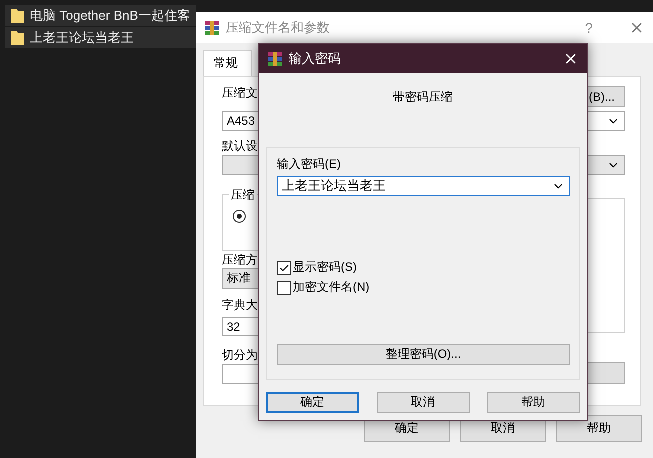 The image size is (653, 458). I want to click on dialog-button: 确定, so click(312, 402).